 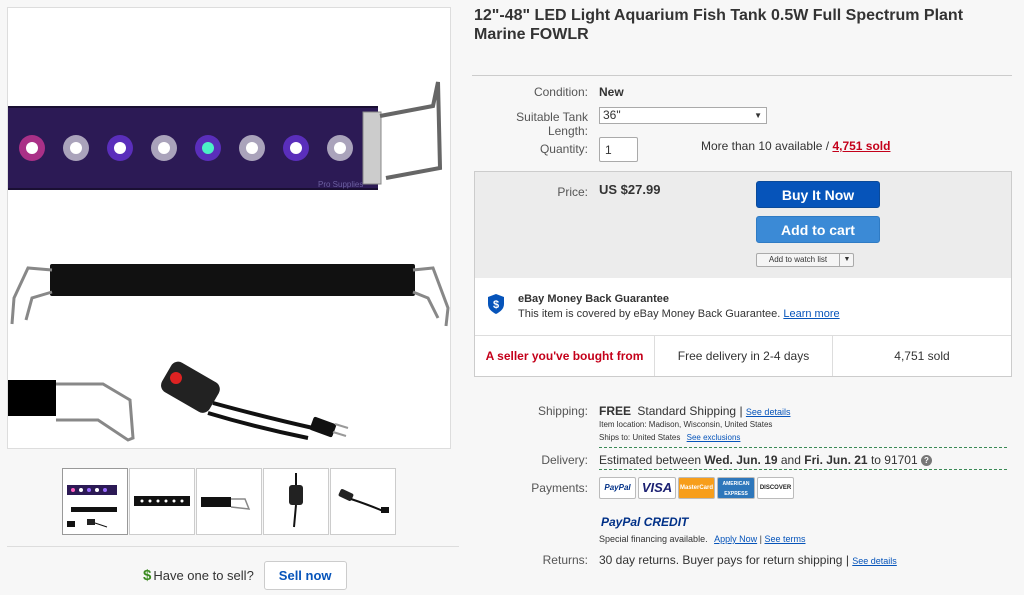 What do you see at coordinates (552, 124) in the screenshot?
I see `tank-length-label: Suitable Tank Length:` at bounding box center [552, 124].